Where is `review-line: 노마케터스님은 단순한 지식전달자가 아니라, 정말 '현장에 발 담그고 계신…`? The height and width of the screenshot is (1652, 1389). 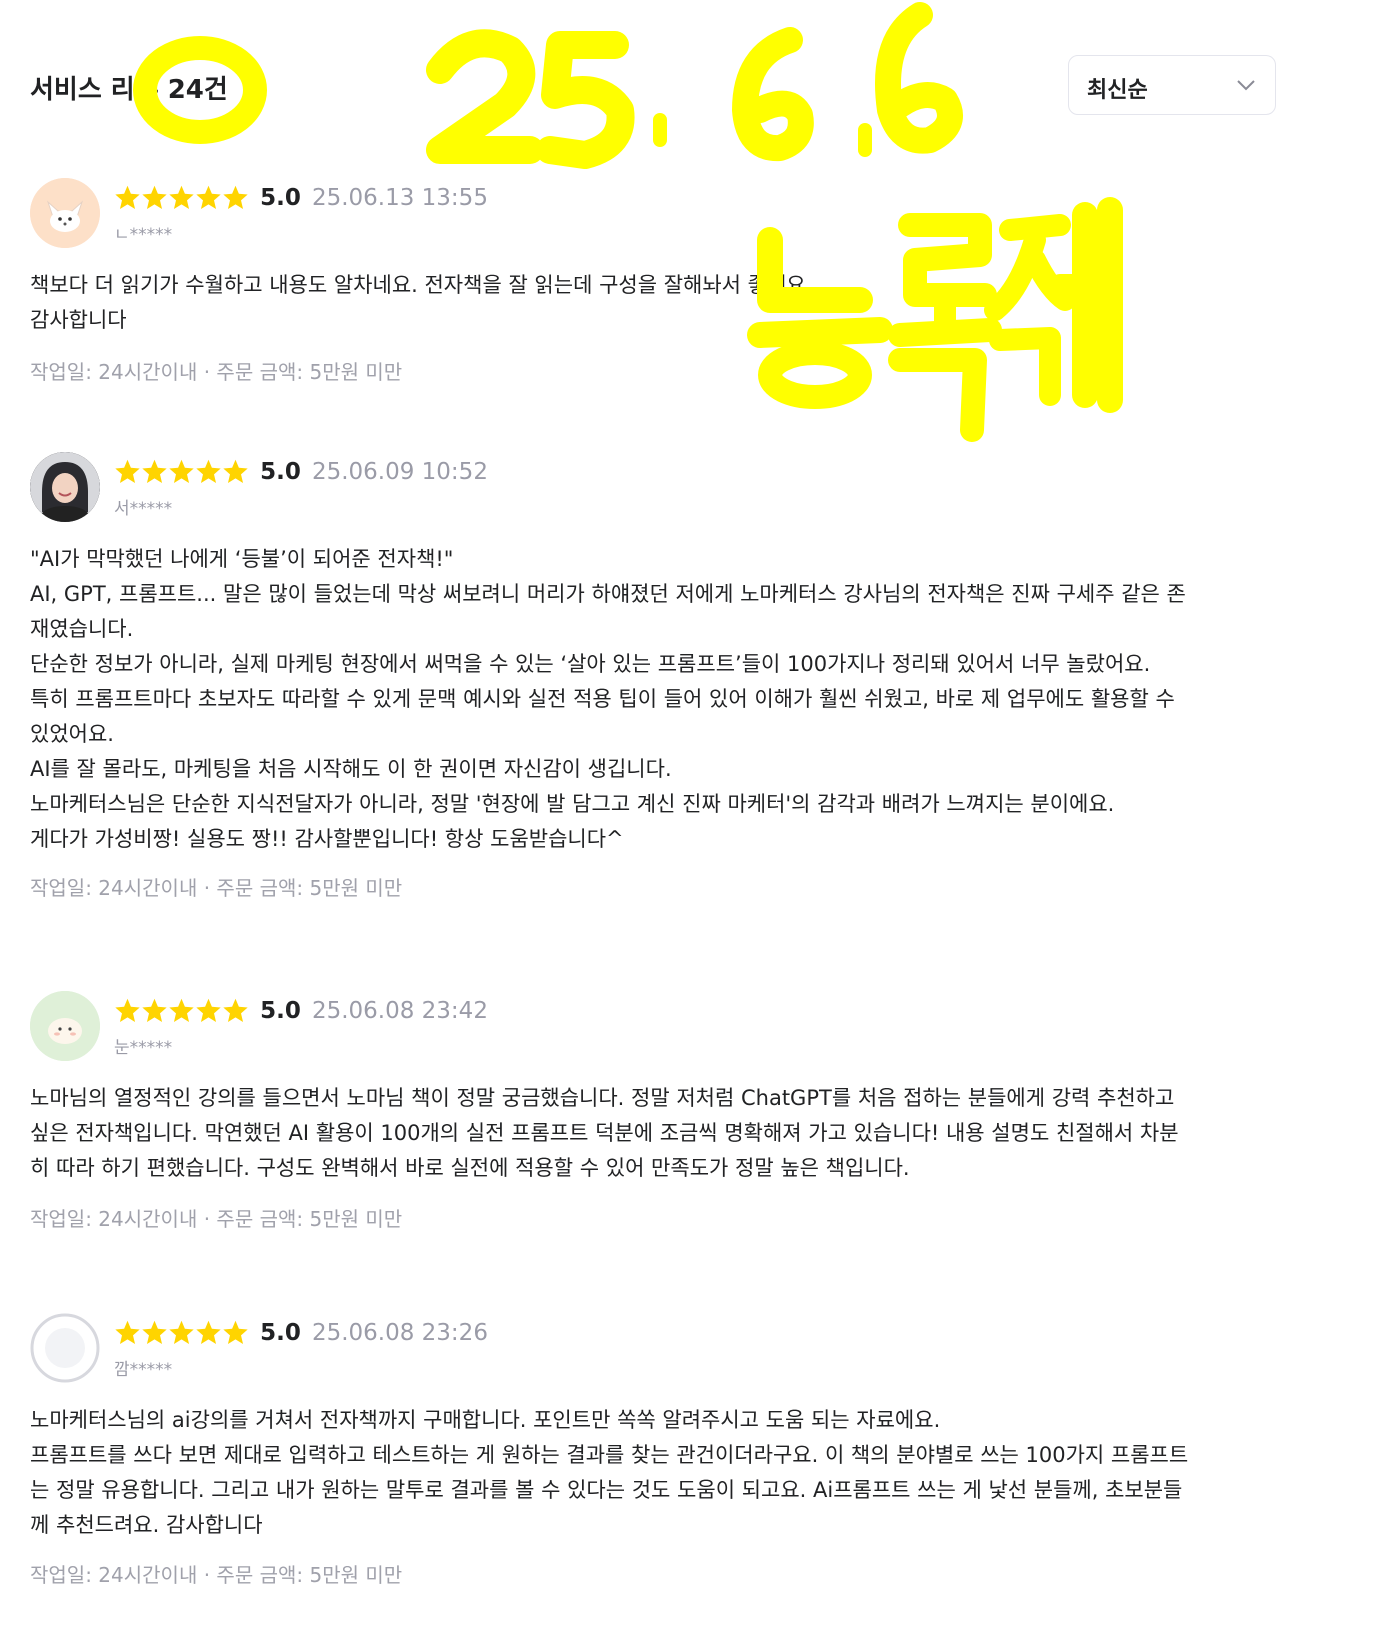
review-line: 노마케터스님은 단순한 지식전달자가 아니라, 정말 '현장에 발 담그고 계신… is located at coordinates (572, 804).